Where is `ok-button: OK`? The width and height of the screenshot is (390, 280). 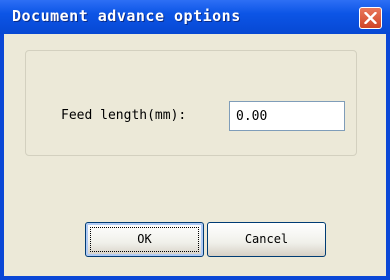 ok-button: OK is located at coordinates (144, 239).